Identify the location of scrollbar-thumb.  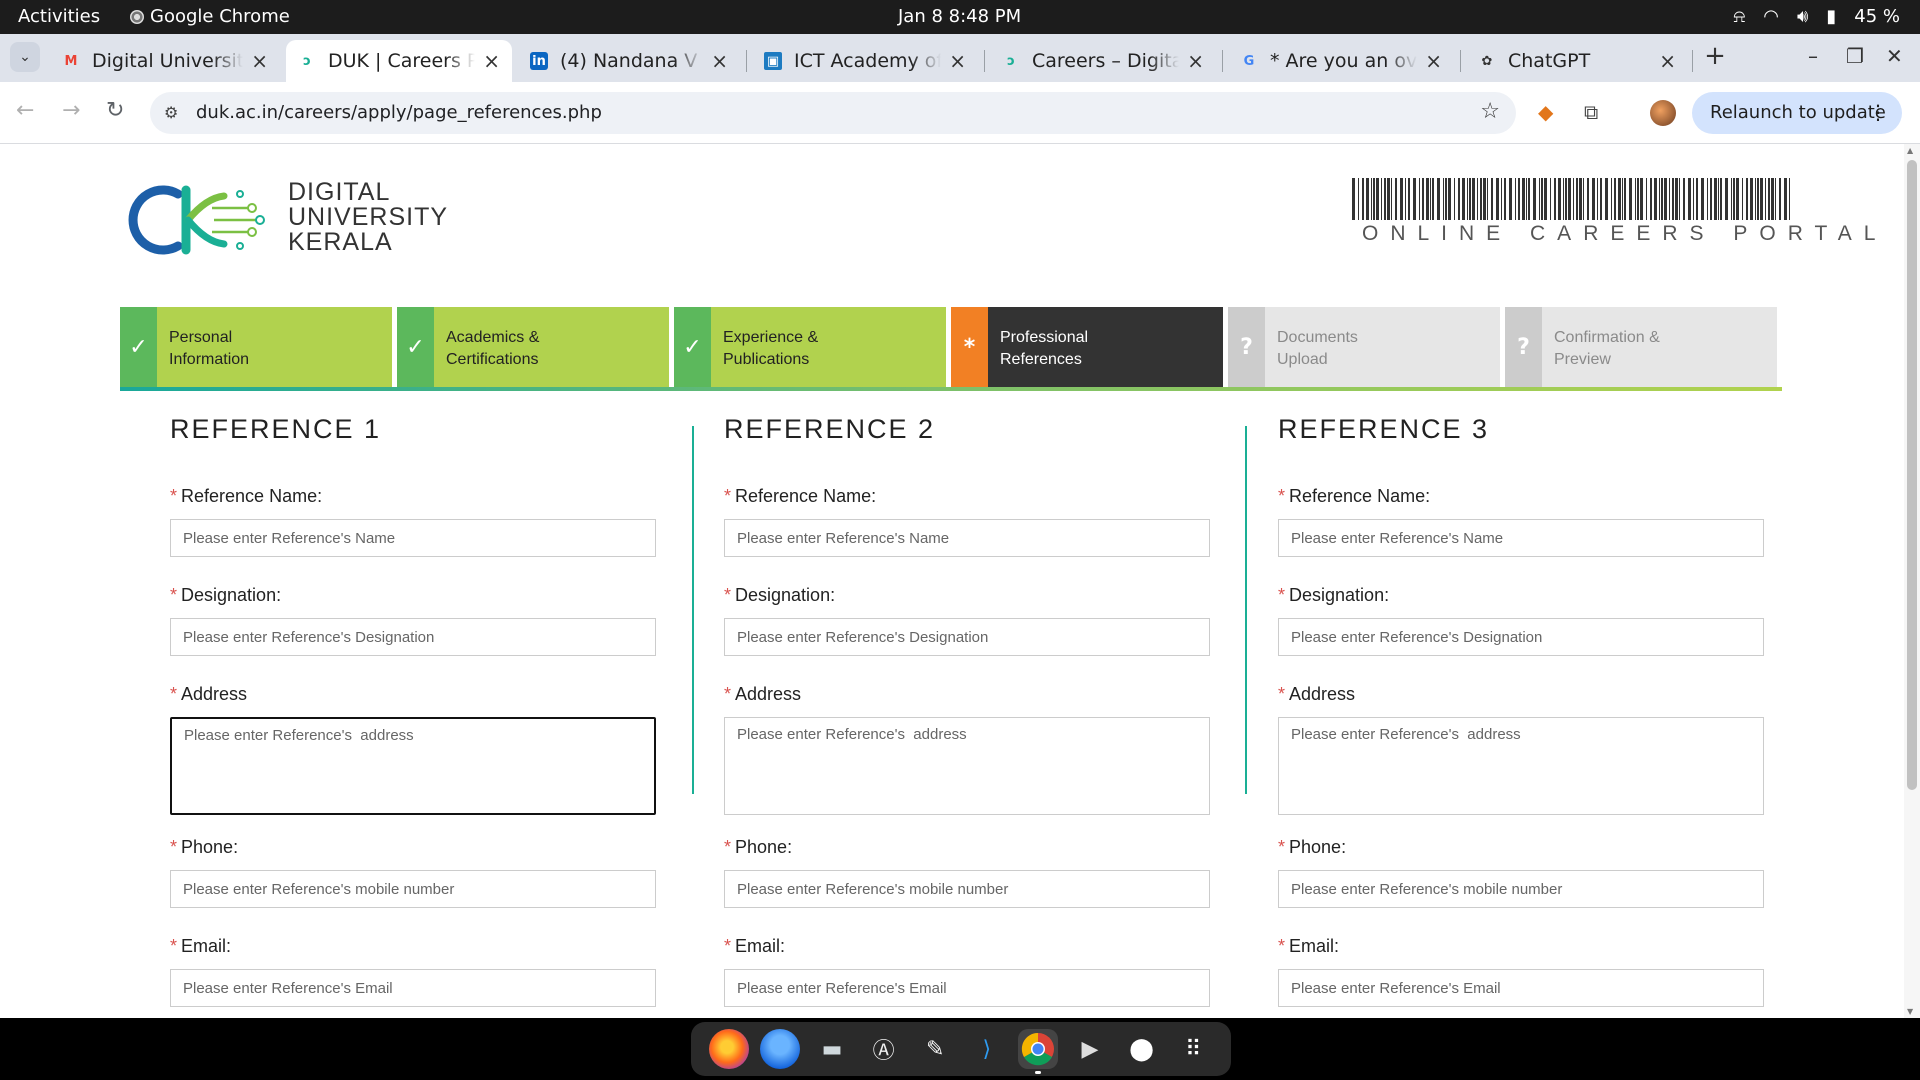
(1912, 475).